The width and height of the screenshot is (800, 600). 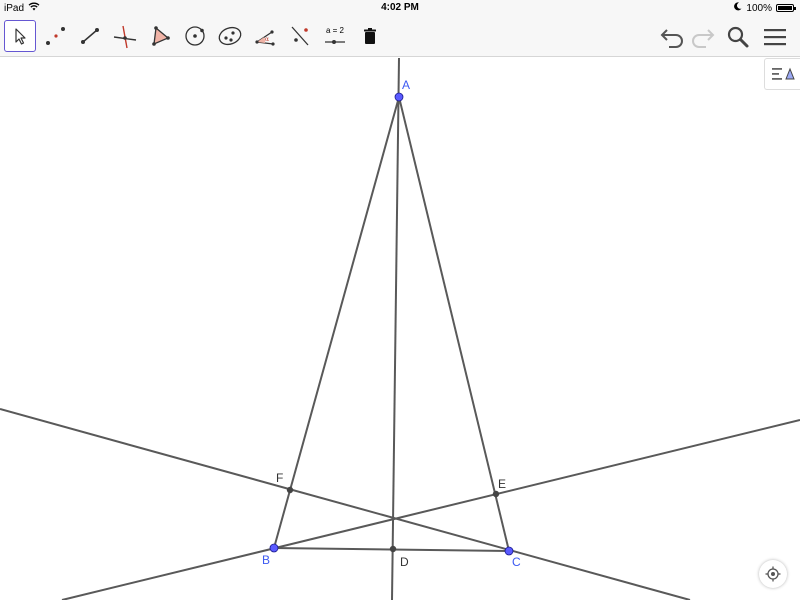 I want to click on search-button, so click(x=738, y=37).